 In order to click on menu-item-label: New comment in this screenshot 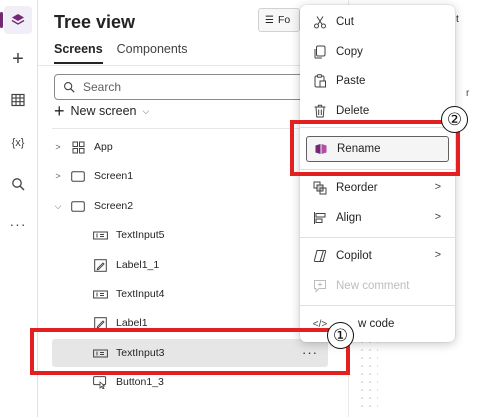, I will do `click(373, 286)`.